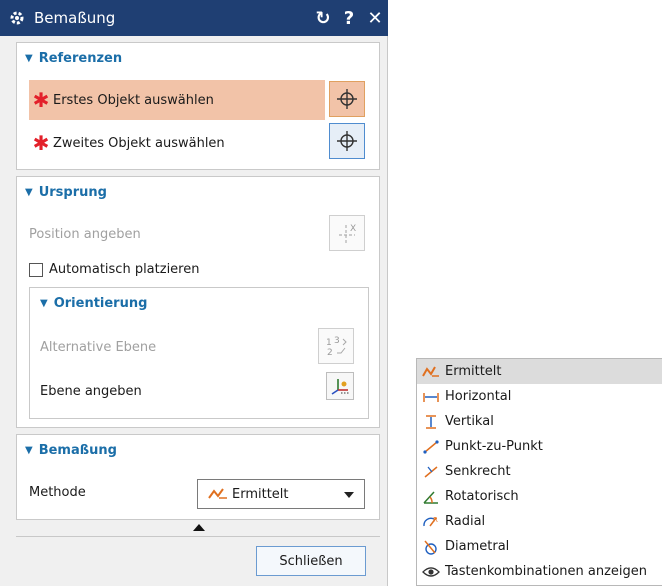 Image resolution: width=662 pixels, height=586 pixels. Describe the element at coordinates (198, 450) in the screenshot. I see `section-header-bemassung: ▼ Bemaßung` at that location.